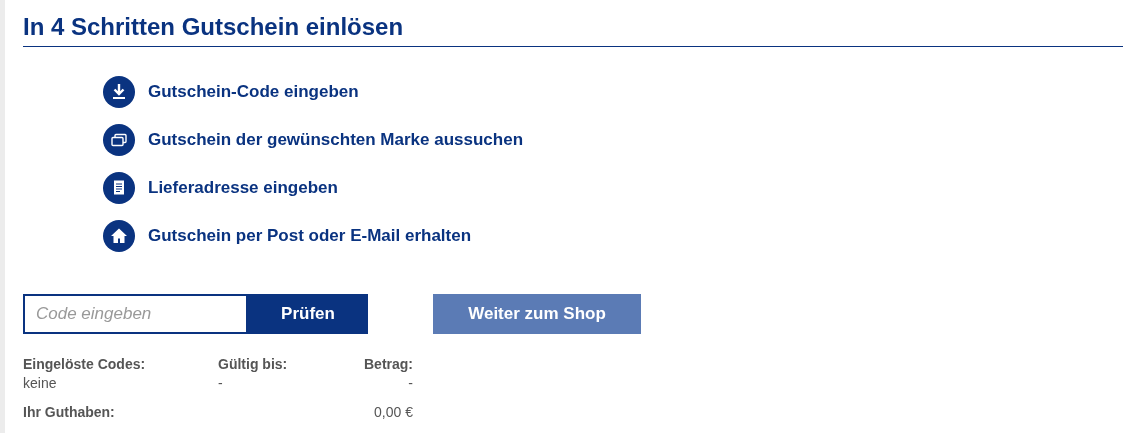 This screenshot has height=433, width=1140. What do you see at coordinates (388, 364) in the screenshot?
I see `column-header: Betrag:` at bounding box center [388, 364].